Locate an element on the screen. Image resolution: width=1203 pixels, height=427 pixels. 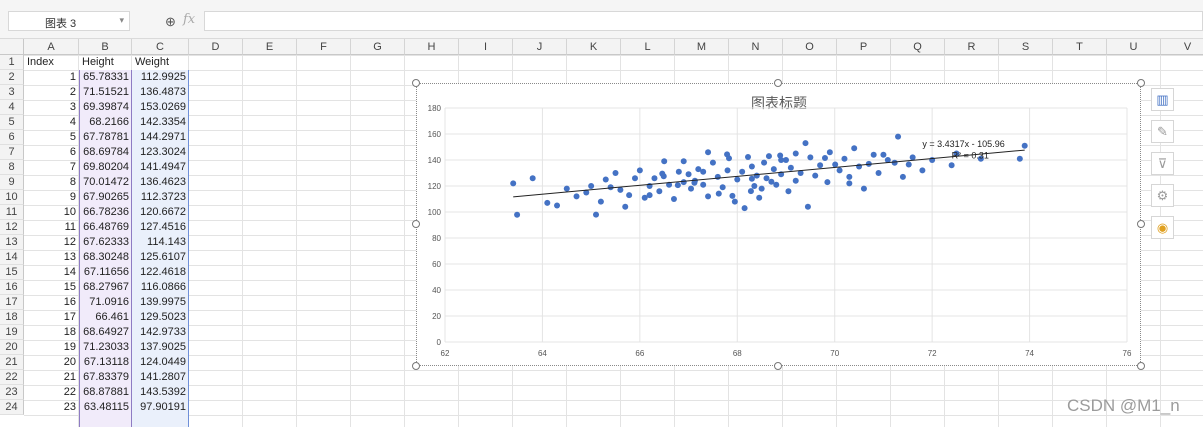
data-cell: 141.2807 is located at coordinates (160, 377).